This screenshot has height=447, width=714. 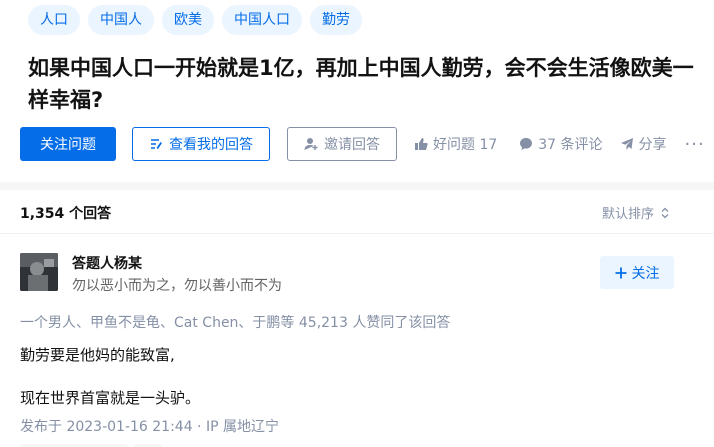 I want to click on plus-icon, so click(x=621, y=273).